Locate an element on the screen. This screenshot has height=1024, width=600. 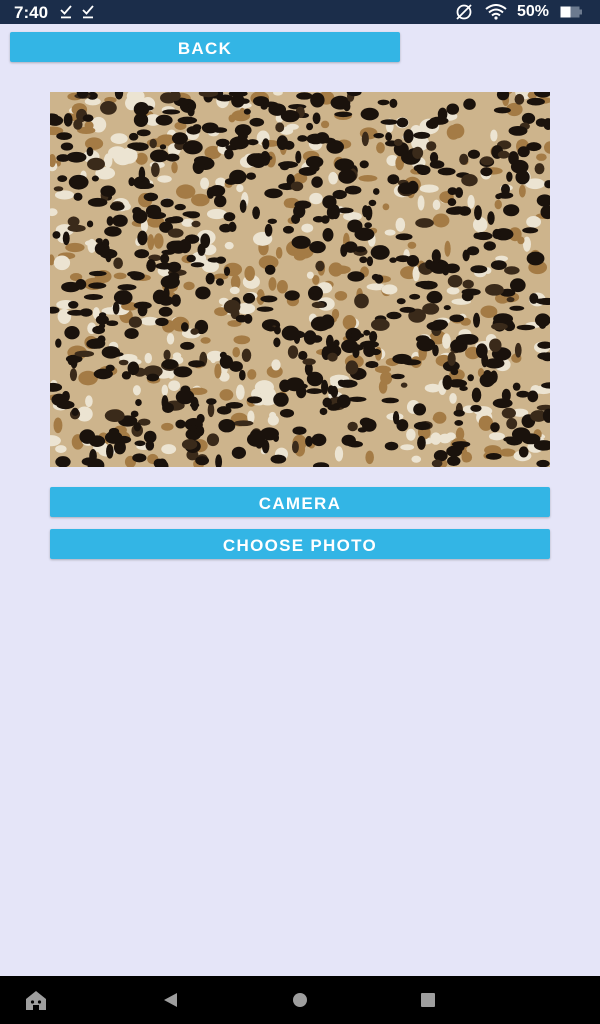
back-button: BACK is located at coordinates (205, 47).